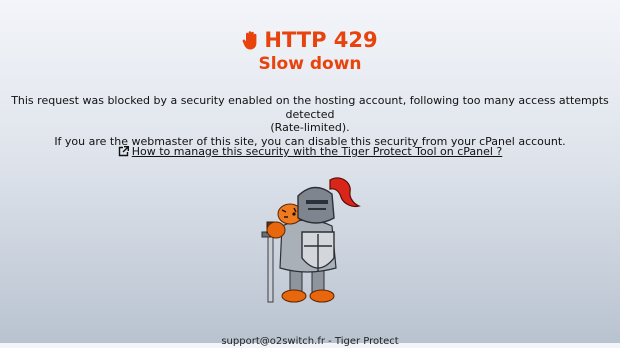 This screenshot has width=620, height=348. What do you see at coordinates (251, 42) in the screenshot?
I see `raised-hand-icon` at bounding box center [251, 42].